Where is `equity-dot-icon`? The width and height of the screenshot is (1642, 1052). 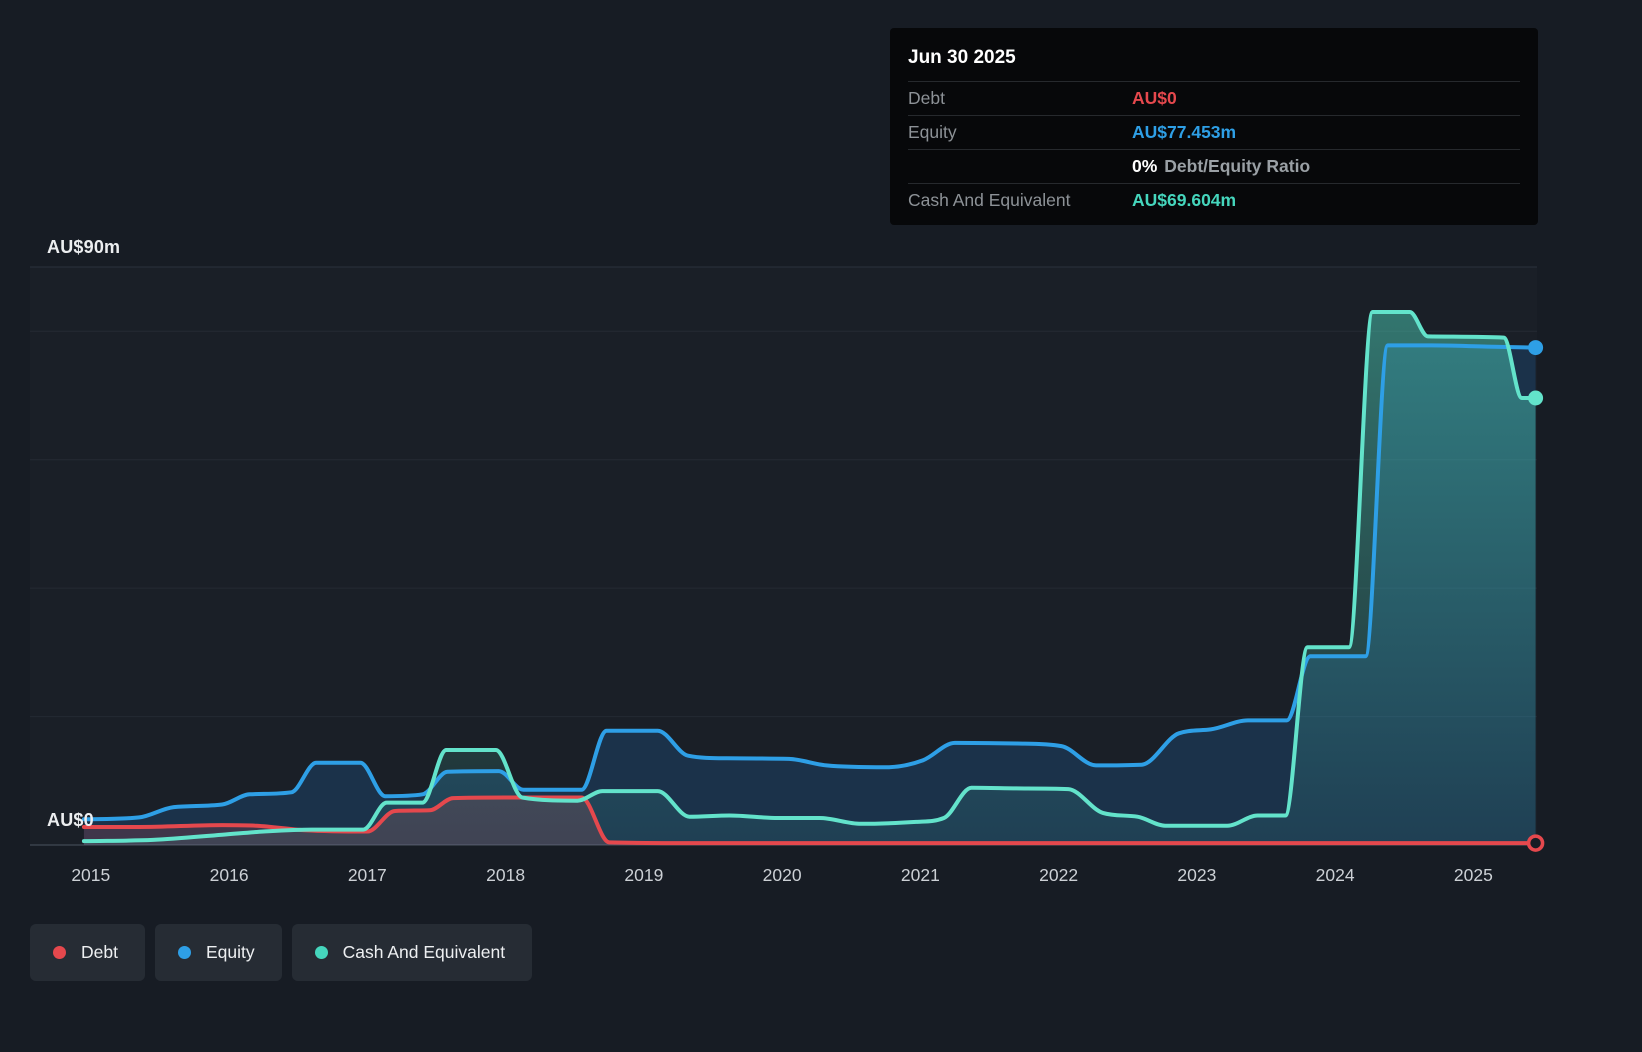
equity-dot-icon is located at coordinates (184, 952).